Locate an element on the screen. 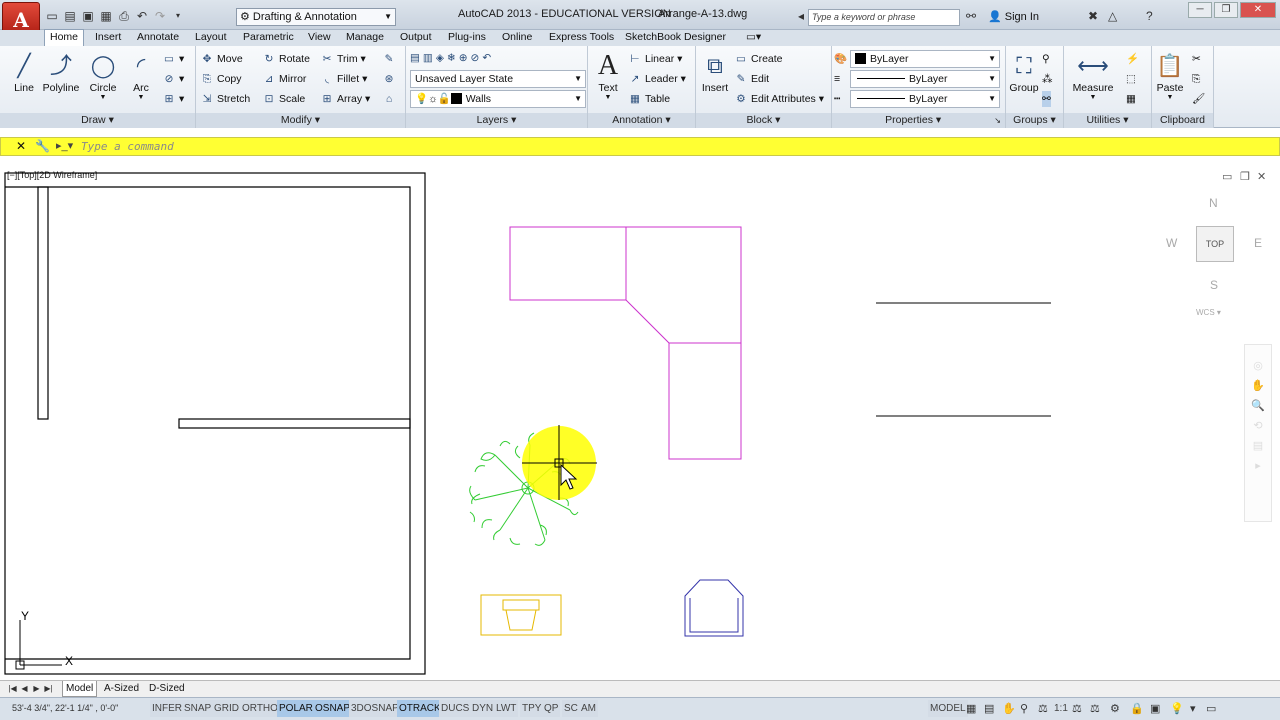  first-tab-icon: |◀ is located at coordinates (12, 689).